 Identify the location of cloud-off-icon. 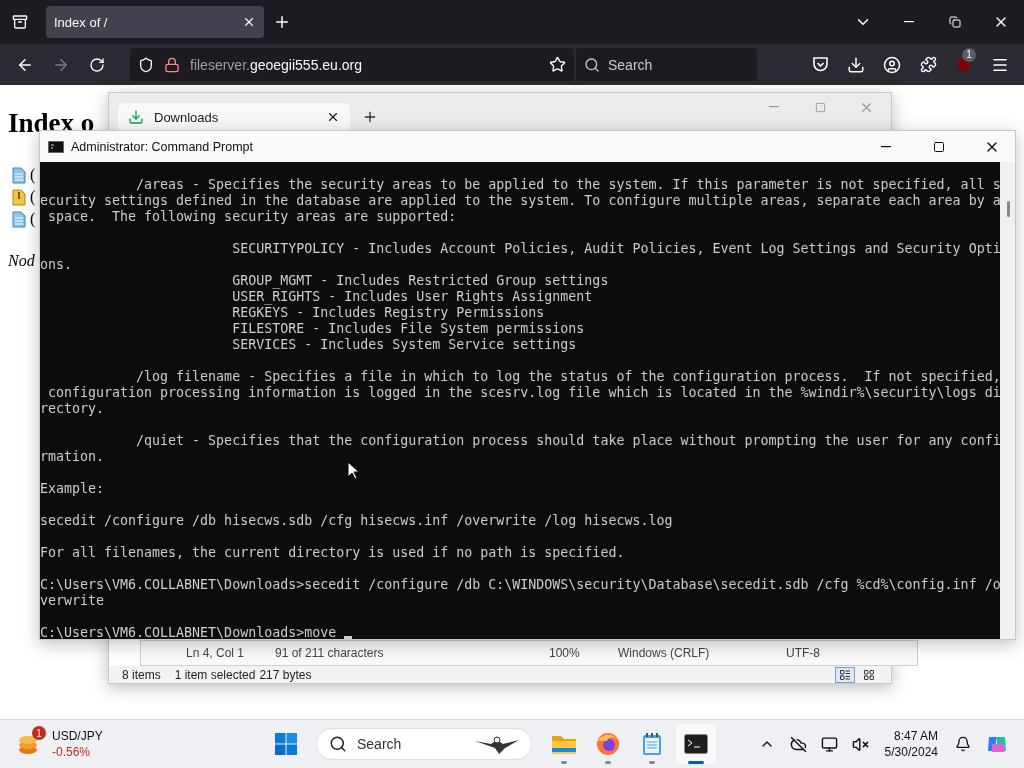
(798, 744).